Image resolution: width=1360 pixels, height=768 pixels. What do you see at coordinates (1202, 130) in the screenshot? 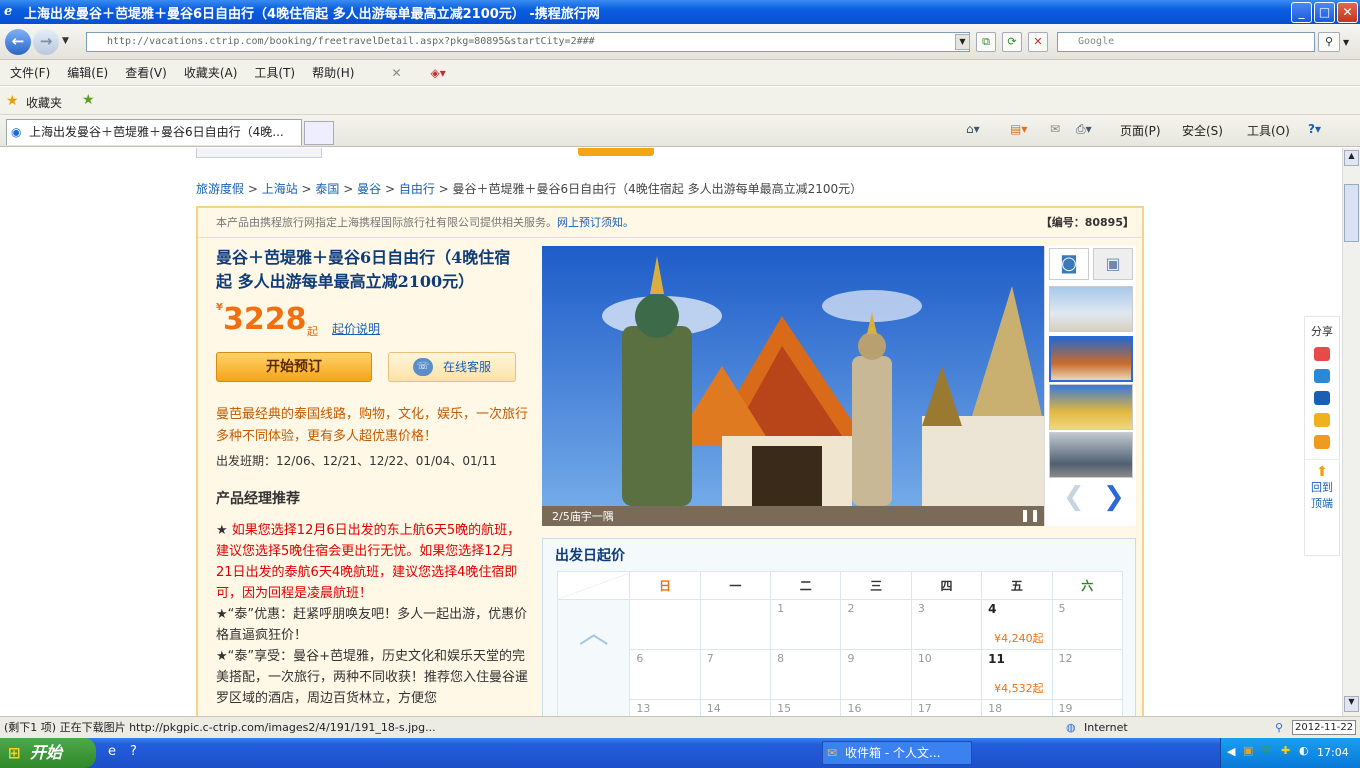
I see `safety-menu: 安全(S)` at bounding box center [1202, 130].